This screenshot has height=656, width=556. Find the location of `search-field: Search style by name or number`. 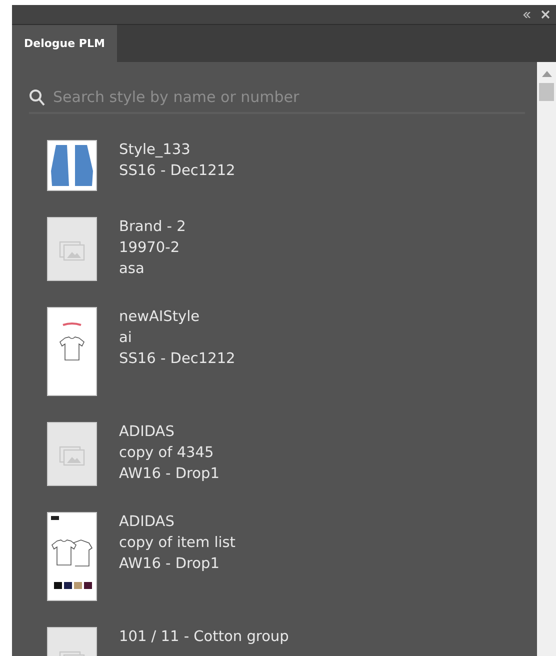

search-field: Search style by name or number is located at coordinates (277, 98).